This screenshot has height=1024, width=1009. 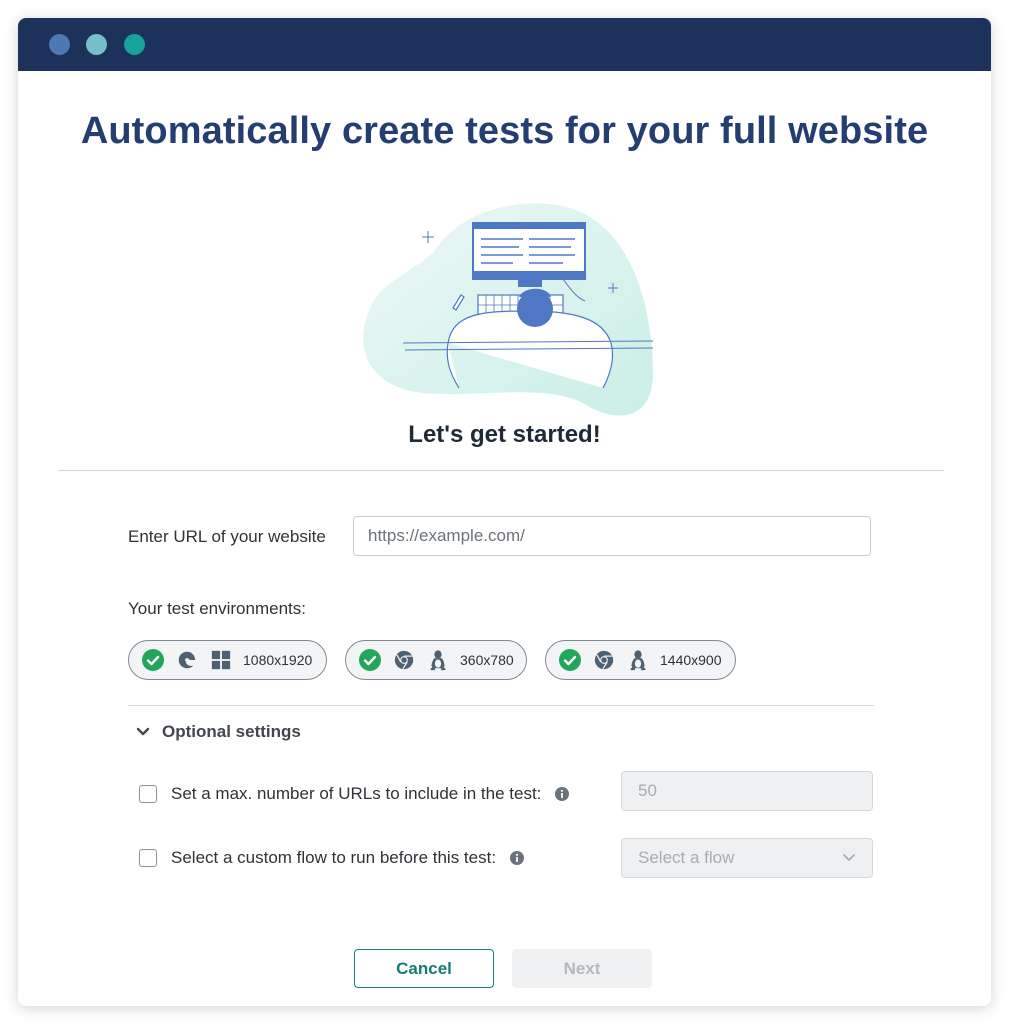 I want to click on url-input, so click(x=612, y=536).